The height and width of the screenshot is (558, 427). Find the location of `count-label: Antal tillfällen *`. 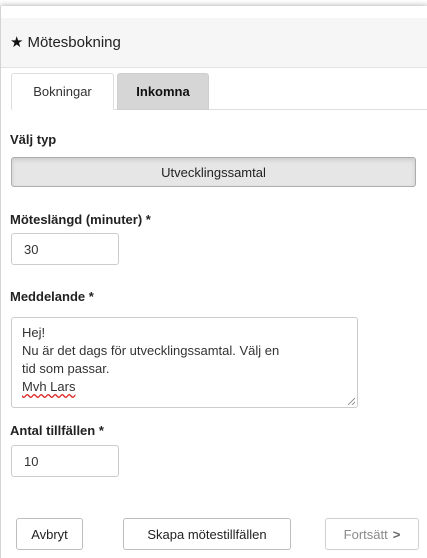

count-label: Antal tillfällen * is located at coordinates (57, 430).